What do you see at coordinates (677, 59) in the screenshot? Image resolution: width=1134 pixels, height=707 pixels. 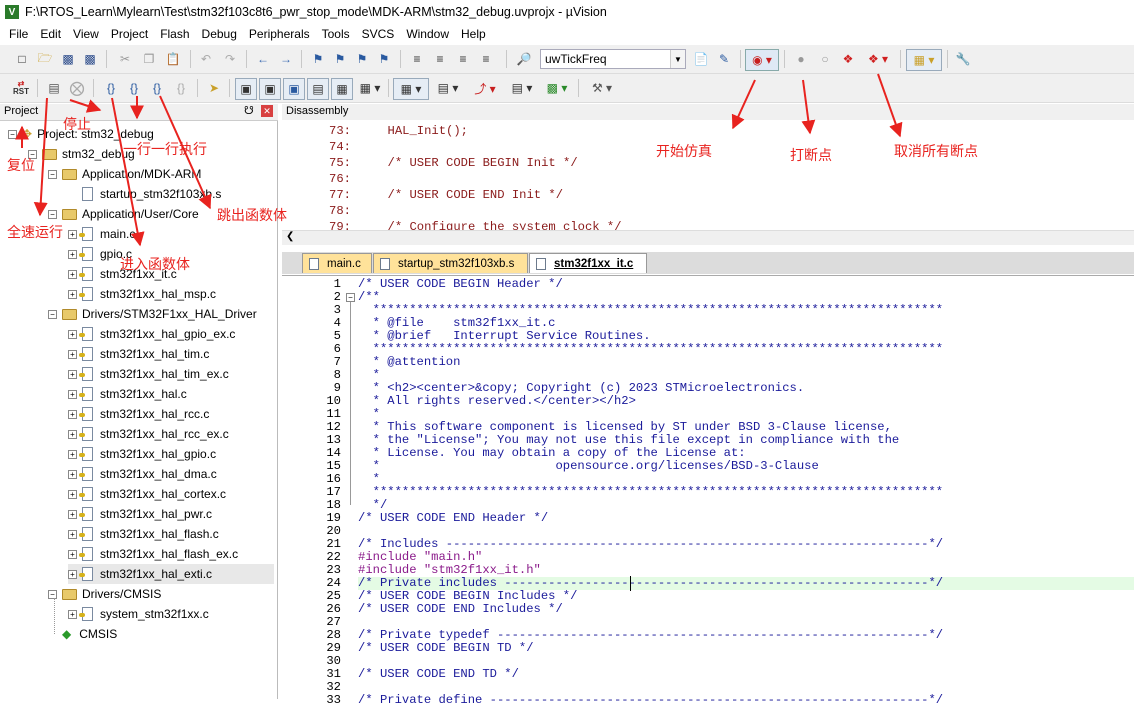 I see `chevron-down-icon: ▼` at bounding box center [677, 59].